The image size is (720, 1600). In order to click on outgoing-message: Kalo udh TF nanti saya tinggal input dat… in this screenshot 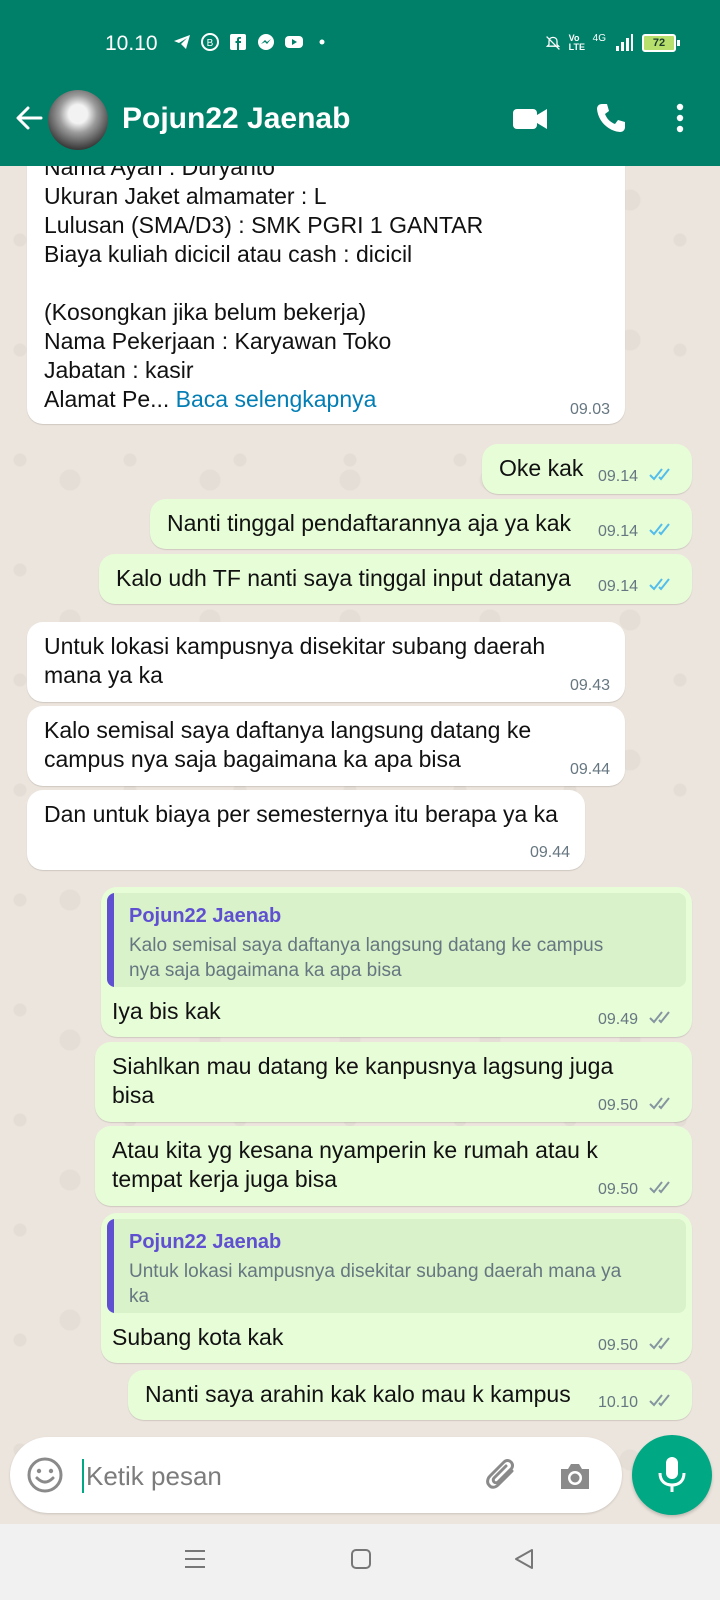, I will do `click(395, 579)`.